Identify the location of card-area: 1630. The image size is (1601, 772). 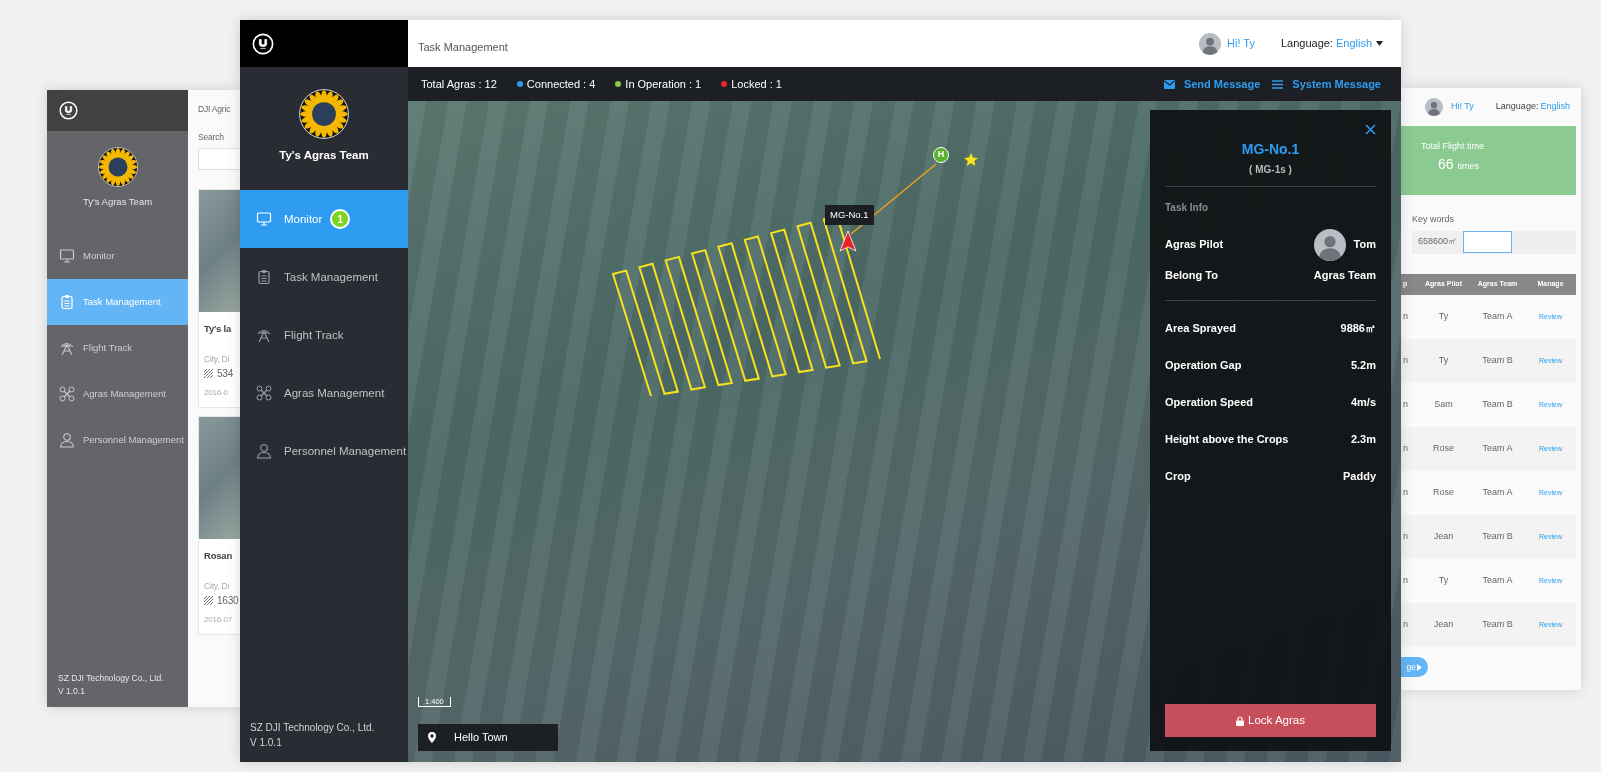
(228, 600).